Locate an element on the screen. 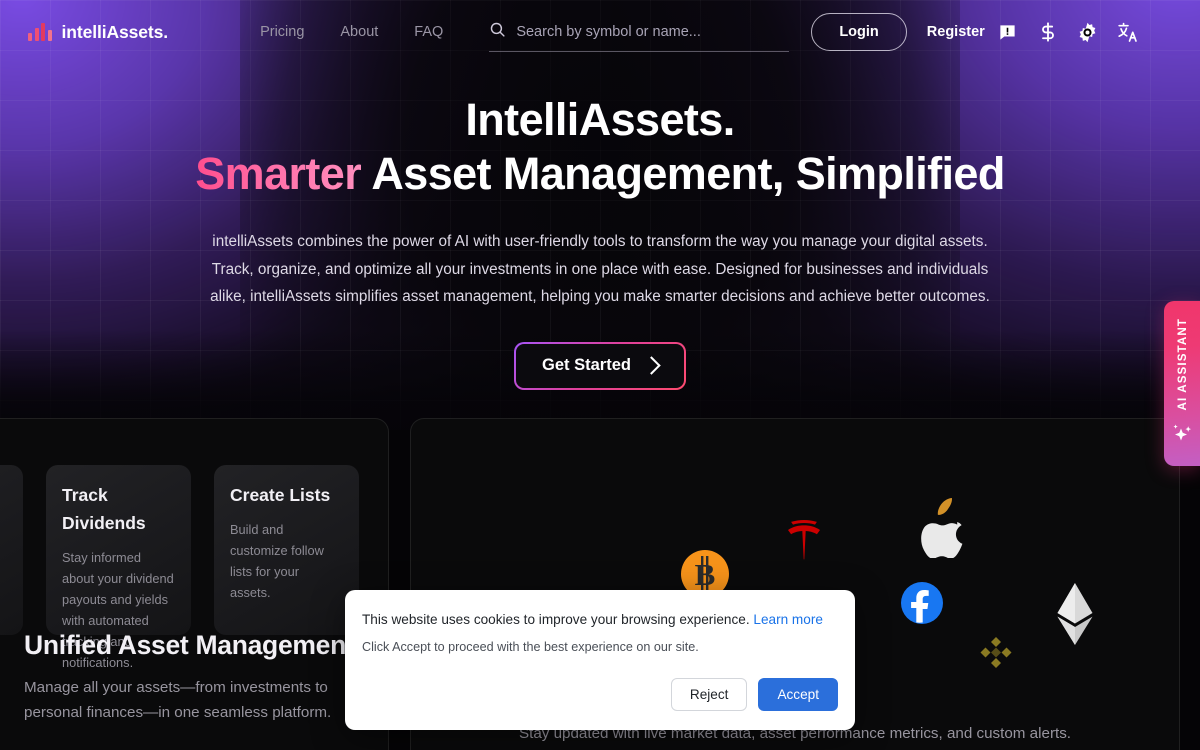 The width and height of the screenshot is (1200, 750). hero-cta-wrapper: Get Started is located at coordinates (600, 366).